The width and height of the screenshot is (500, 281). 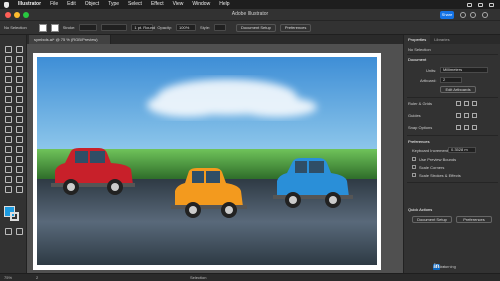 I want to click on quick-preferences-button: Preferences, so click(x=474, y=219).